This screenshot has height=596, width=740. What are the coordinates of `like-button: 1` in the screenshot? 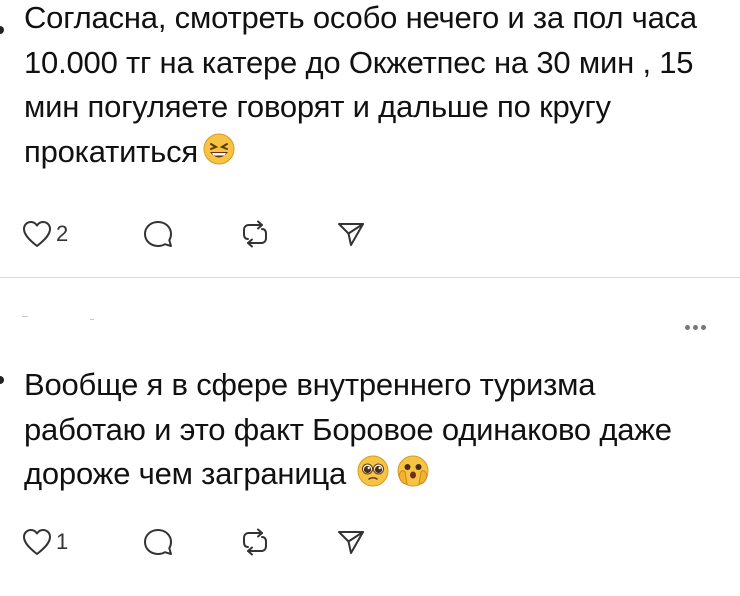 It's located at (82, 542).